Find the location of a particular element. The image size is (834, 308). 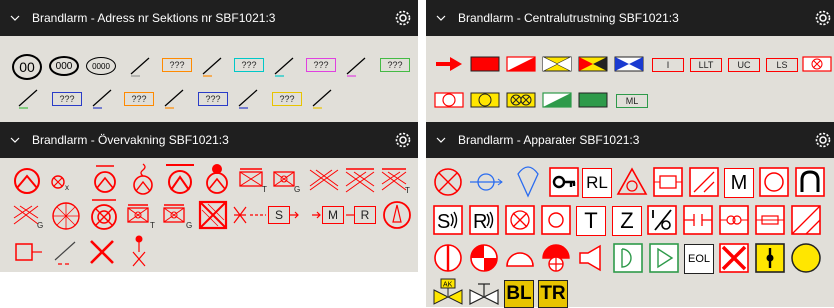

smoke-detector-symbol is located at coordinates (105, 180).